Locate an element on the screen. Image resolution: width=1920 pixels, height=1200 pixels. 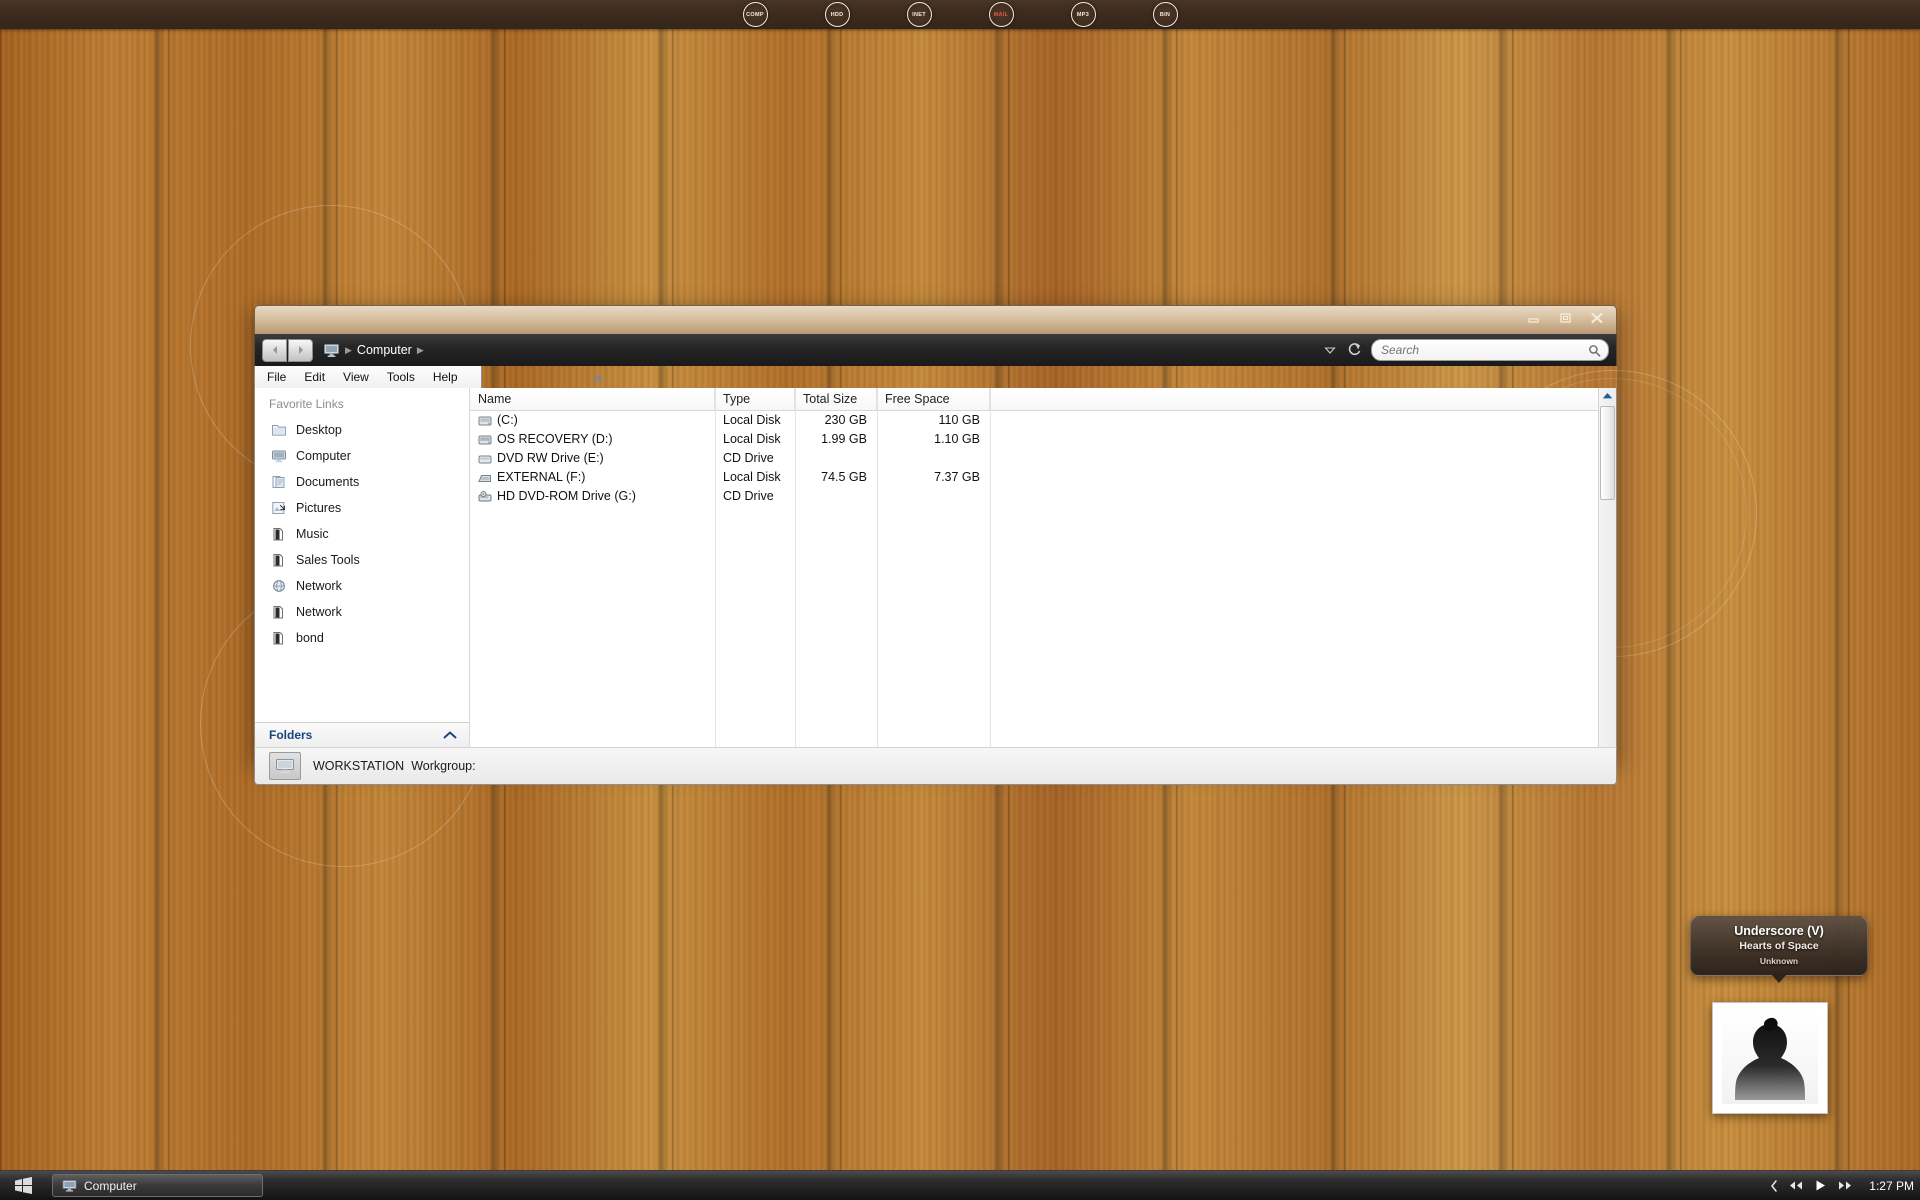
sidebar-item-computer: Computer is located at coordinates (362, 456).